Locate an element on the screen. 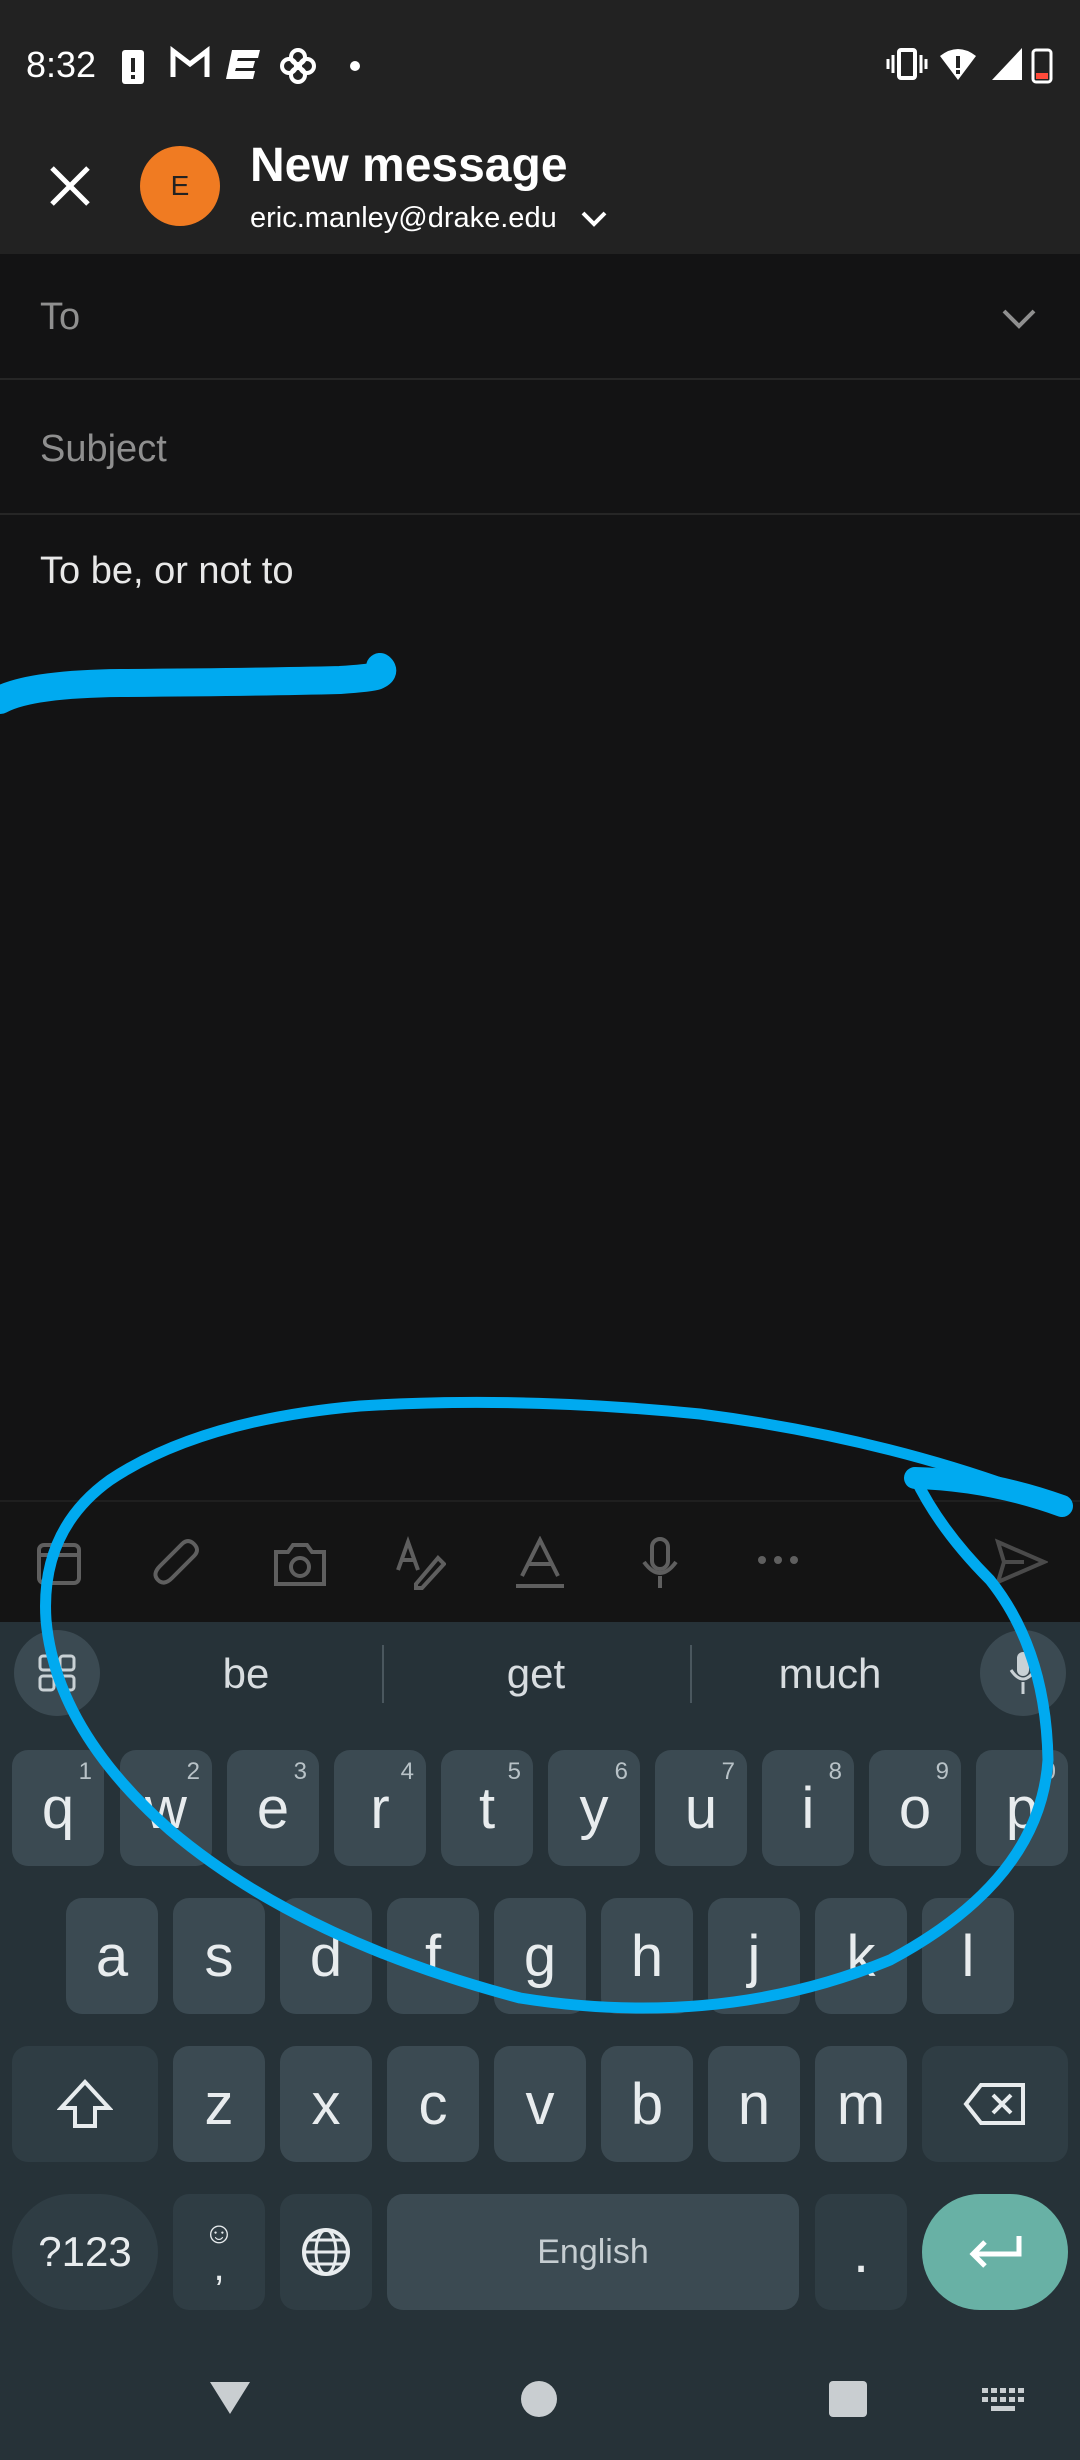  key-d: d is located at coordinates (326, 1956).